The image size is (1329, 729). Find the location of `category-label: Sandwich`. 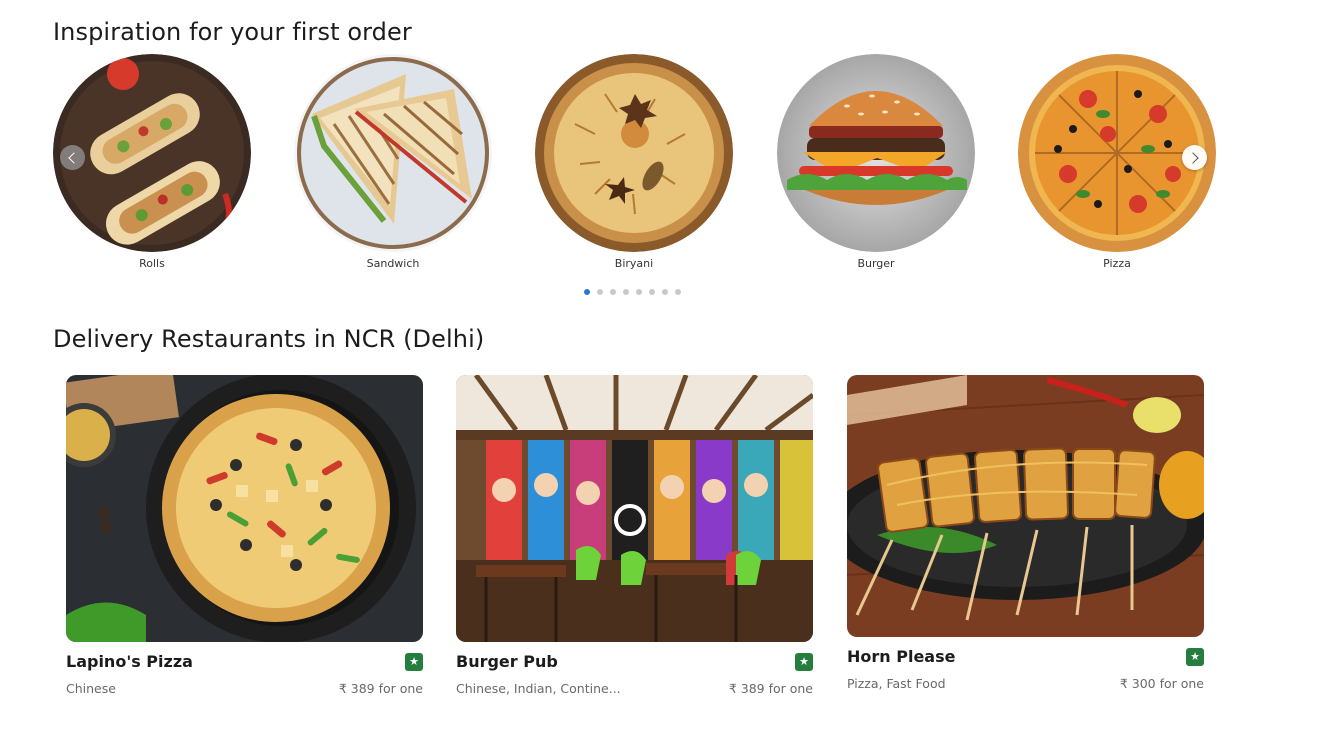

category-label: Sandwich is located at coordinates (393, 263).